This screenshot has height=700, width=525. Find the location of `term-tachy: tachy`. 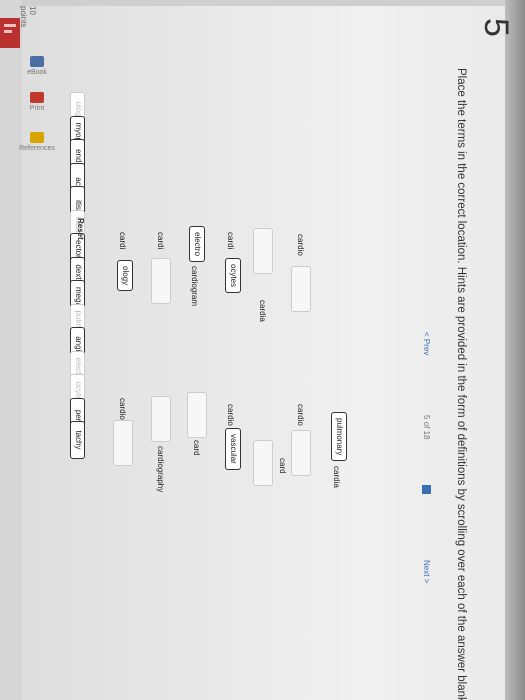

term-tachy: tachy is located at coordinates (77, 440).